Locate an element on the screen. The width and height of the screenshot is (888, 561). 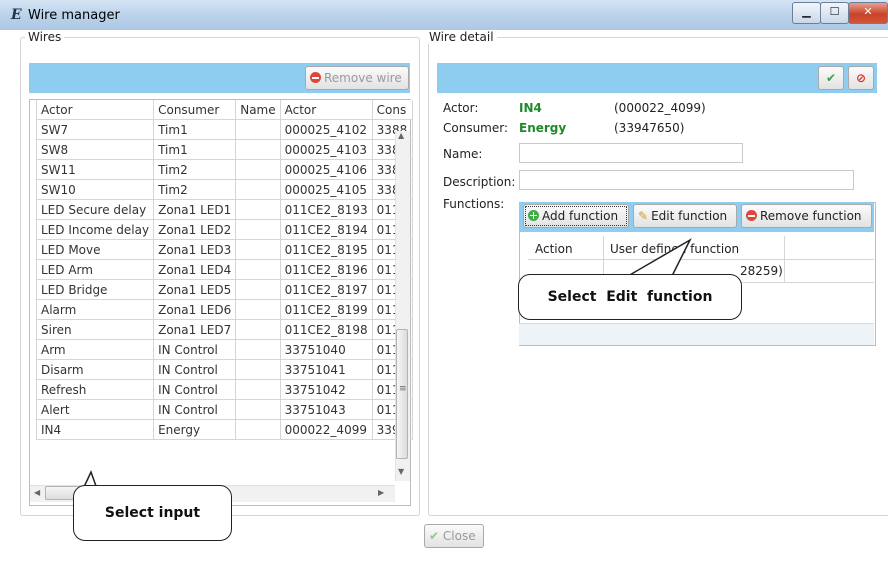
select-input-callout: Select input is located at coordinates (152, 513).